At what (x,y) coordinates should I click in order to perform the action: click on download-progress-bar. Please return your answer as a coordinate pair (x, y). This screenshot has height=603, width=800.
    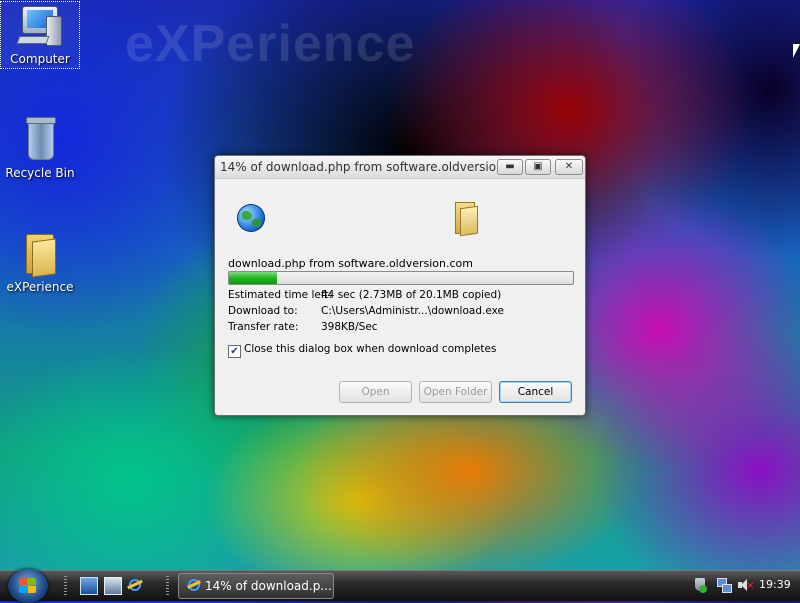
    Looking at the image, I should click on (401, 278).